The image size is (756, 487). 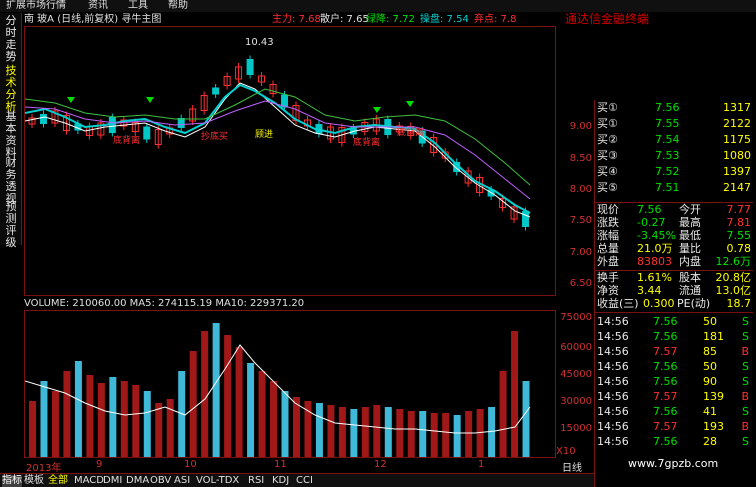 I want to click on order-level-label: 买①, so click(x=607, y=123).